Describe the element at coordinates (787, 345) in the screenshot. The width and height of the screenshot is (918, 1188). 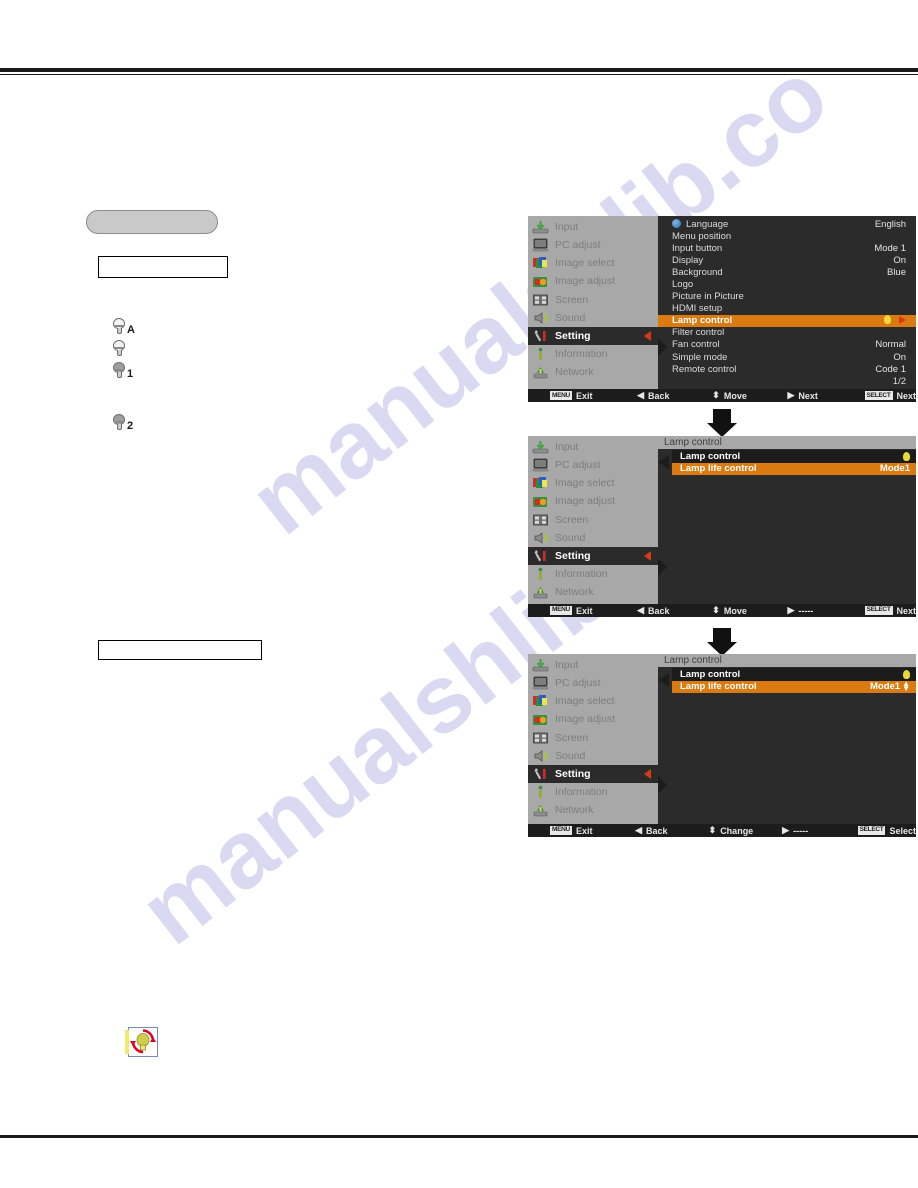
I see `menu-row: Fan control Normal` at that location.